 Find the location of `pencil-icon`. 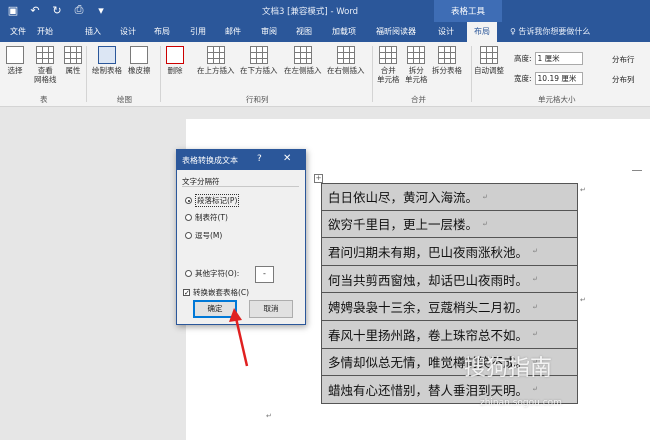

pencil-icon is located at coordinates (107, 55).